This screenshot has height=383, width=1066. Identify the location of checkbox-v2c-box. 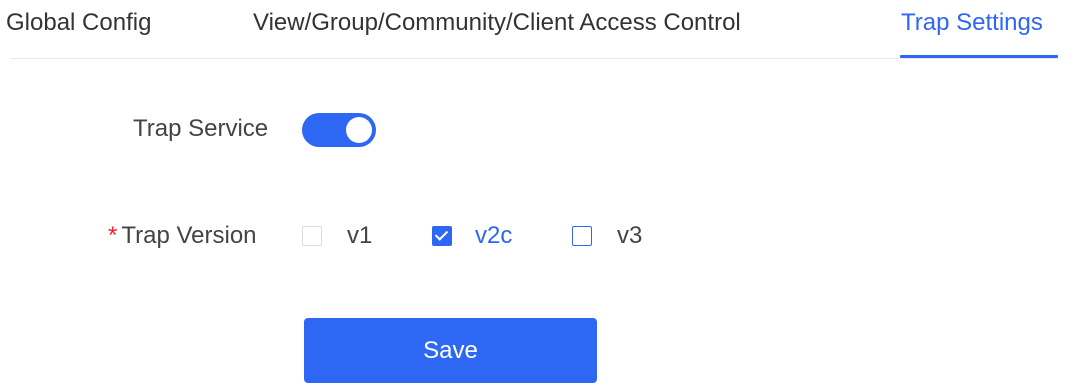
(442, 236).